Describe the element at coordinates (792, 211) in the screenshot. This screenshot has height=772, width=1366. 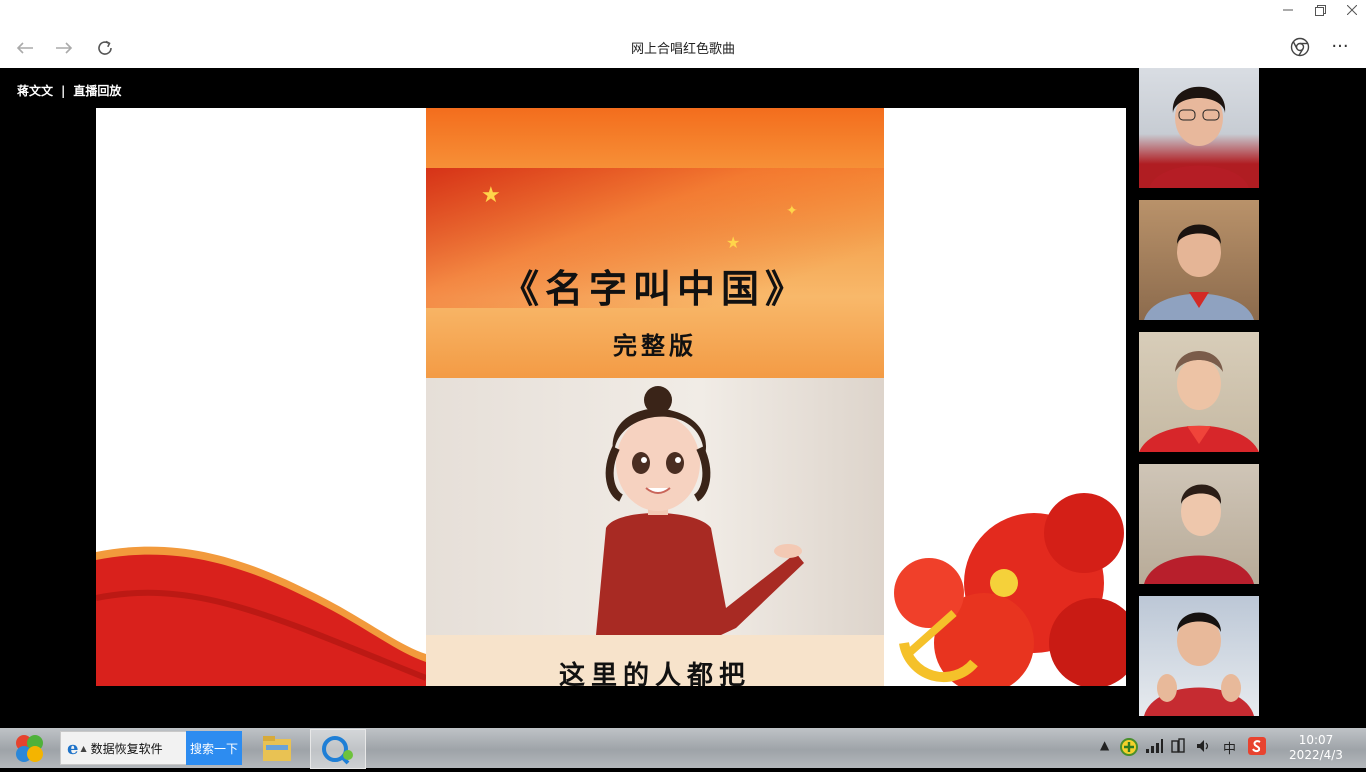
I see `star-icon: ✦` at that location.